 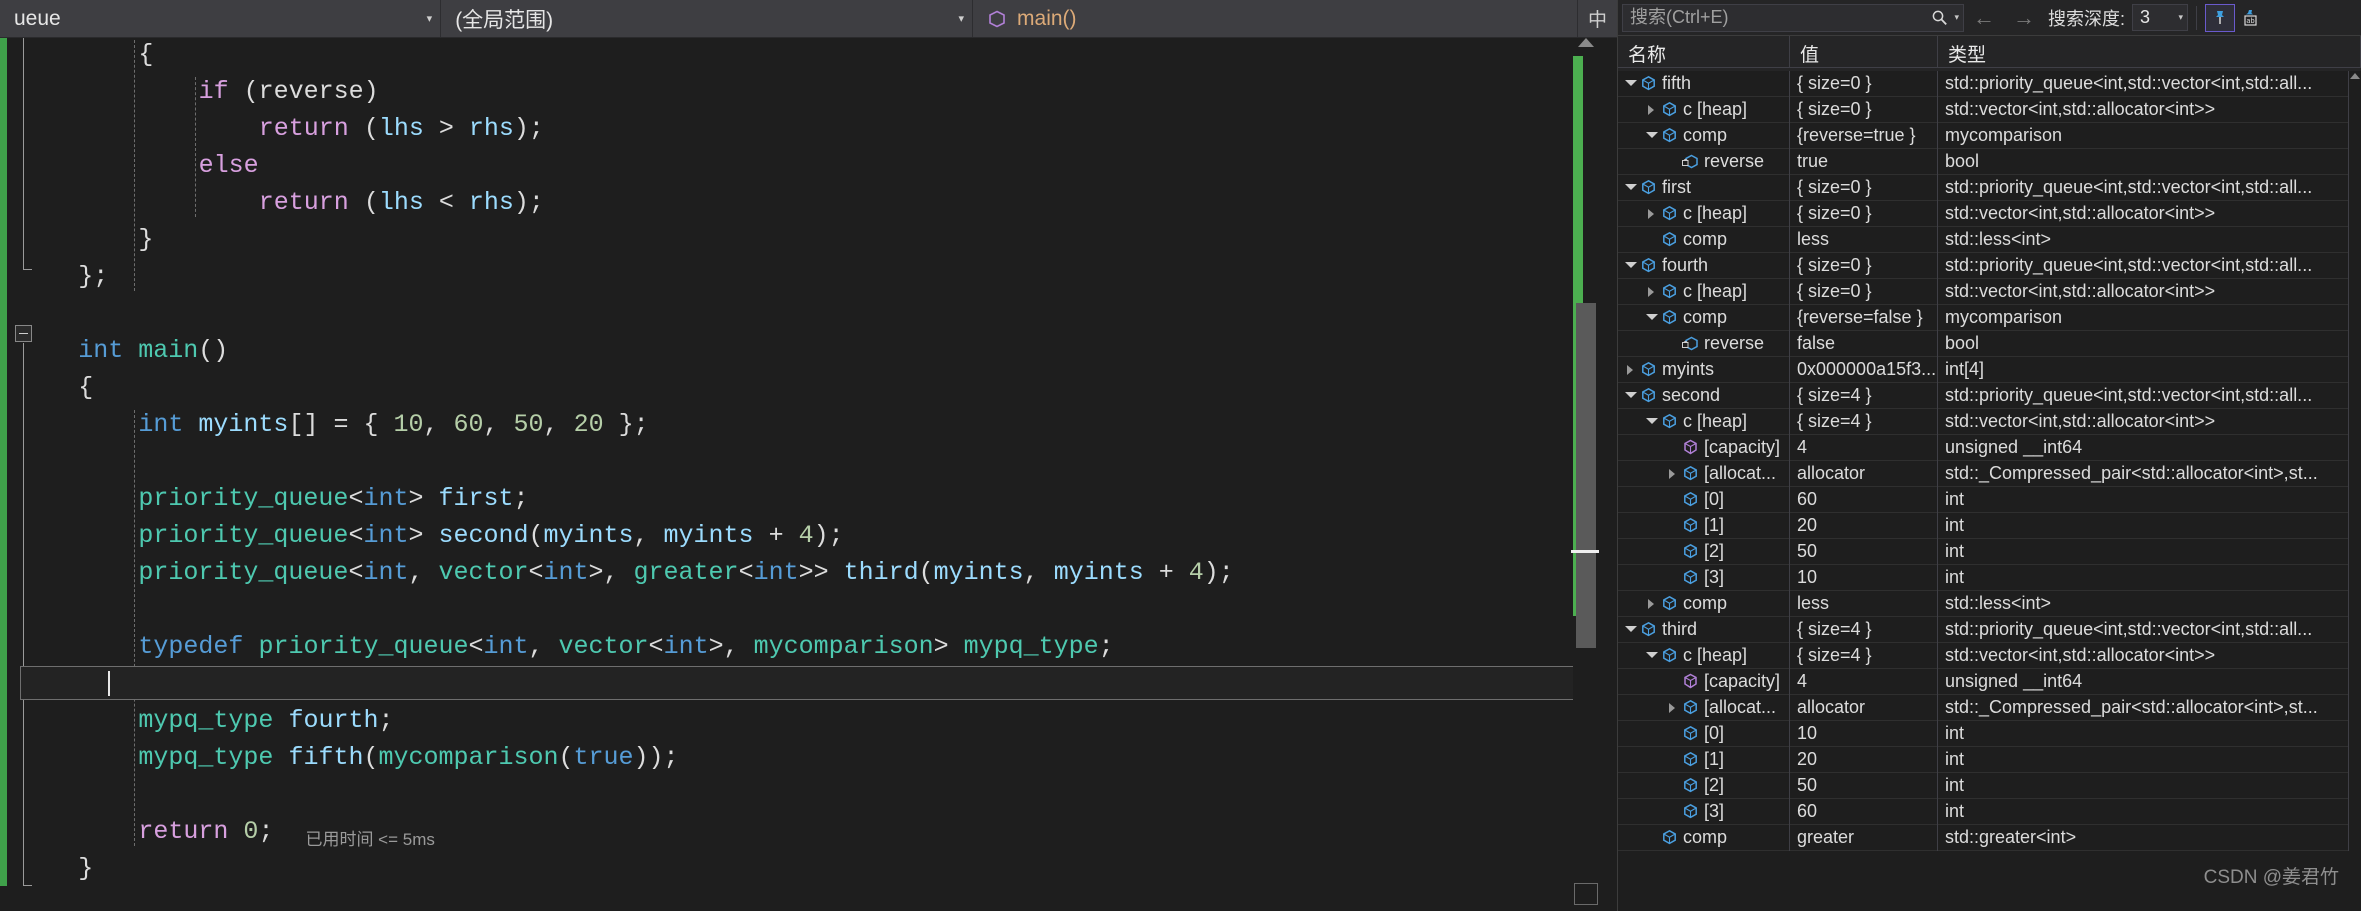 I want to click on watch-row-name-cell: fifth, so click(x=1704, y=84).